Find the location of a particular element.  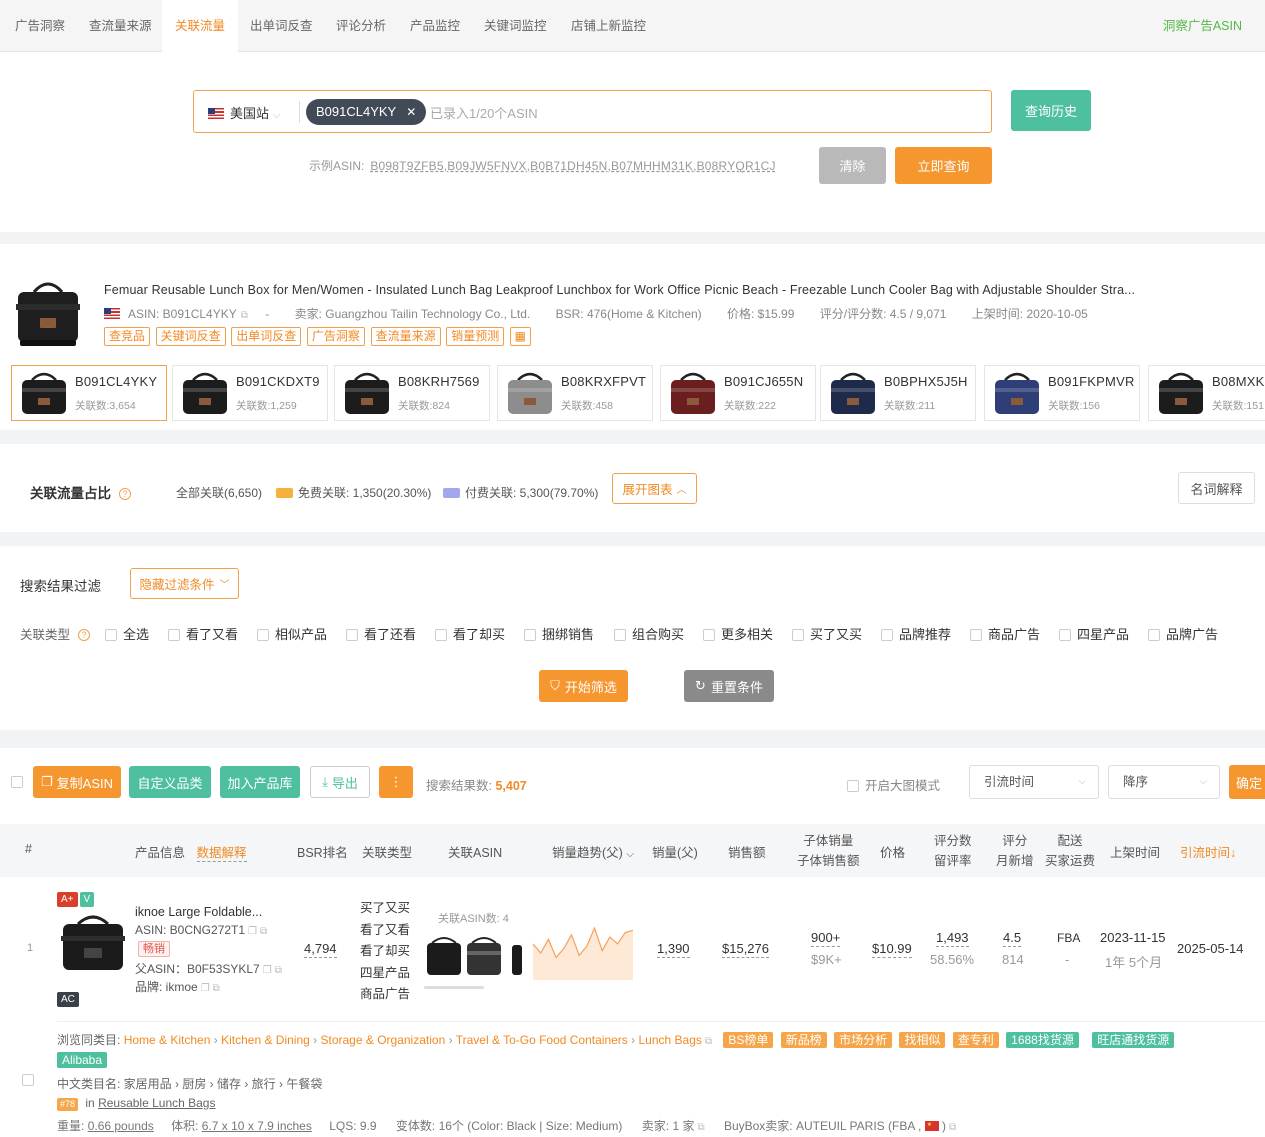

new-list-button: 新品榜 is located at coordinates (803, 1040).